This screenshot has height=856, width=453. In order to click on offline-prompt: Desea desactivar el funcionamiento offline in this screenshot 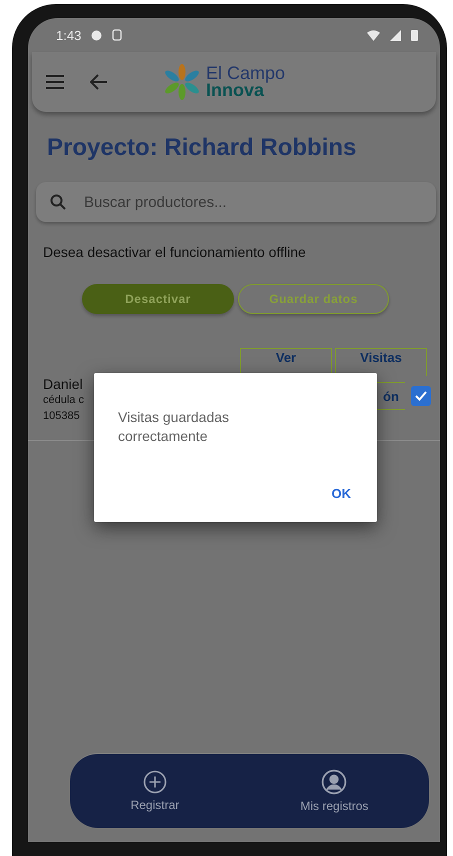, I will do `click(175, 252)`.